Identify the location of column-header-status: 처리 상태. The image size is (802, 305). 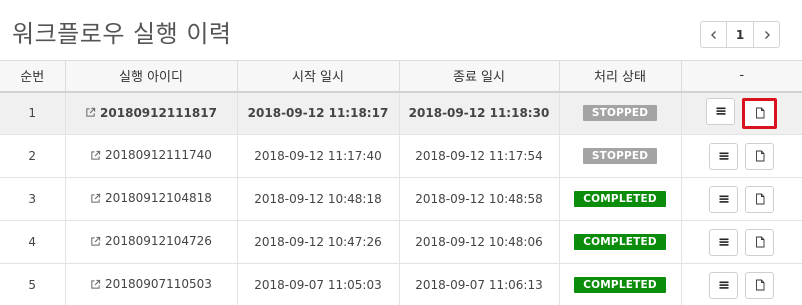
(620, 76).